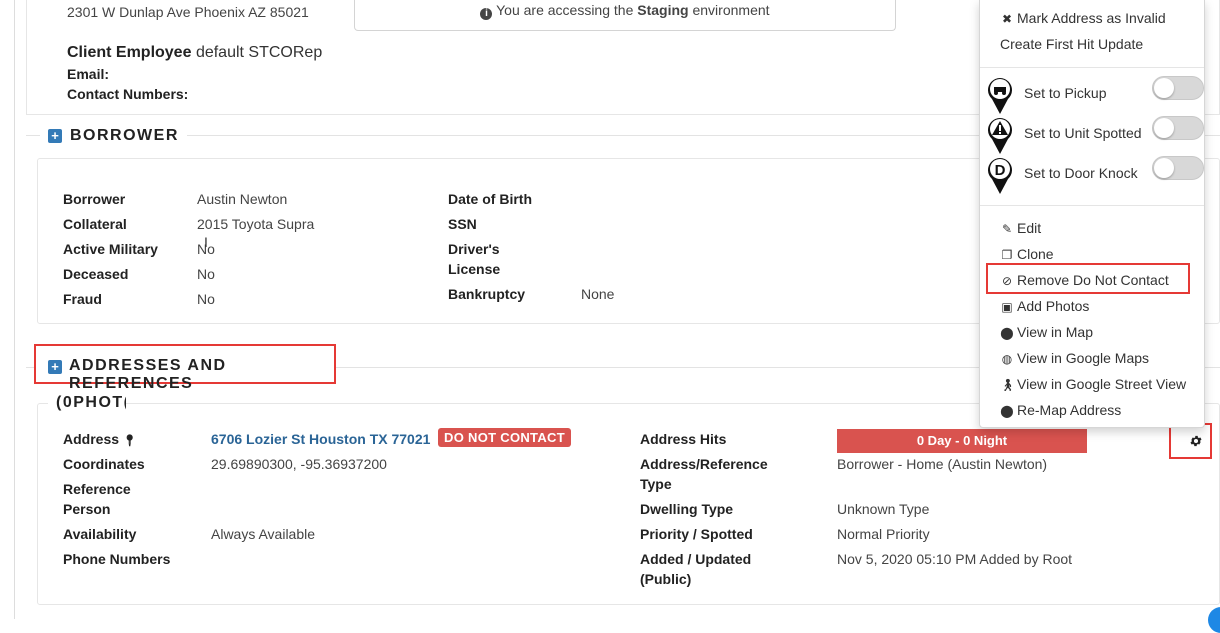  Describe the element at coordinates (1007, 359) in the screenshot. I see `globe-icon: ◍` at that location.